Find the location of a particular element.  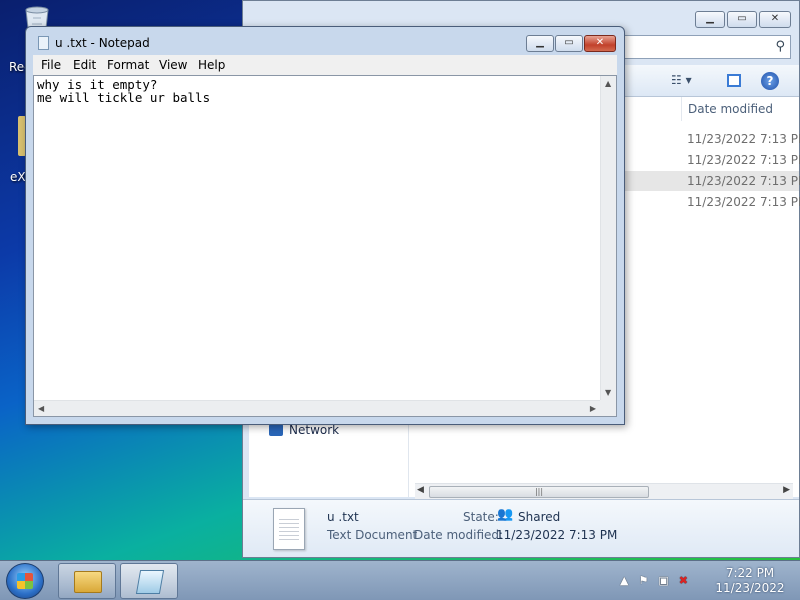

desktop-icon-label: eX is located at coordinates (18, 177).